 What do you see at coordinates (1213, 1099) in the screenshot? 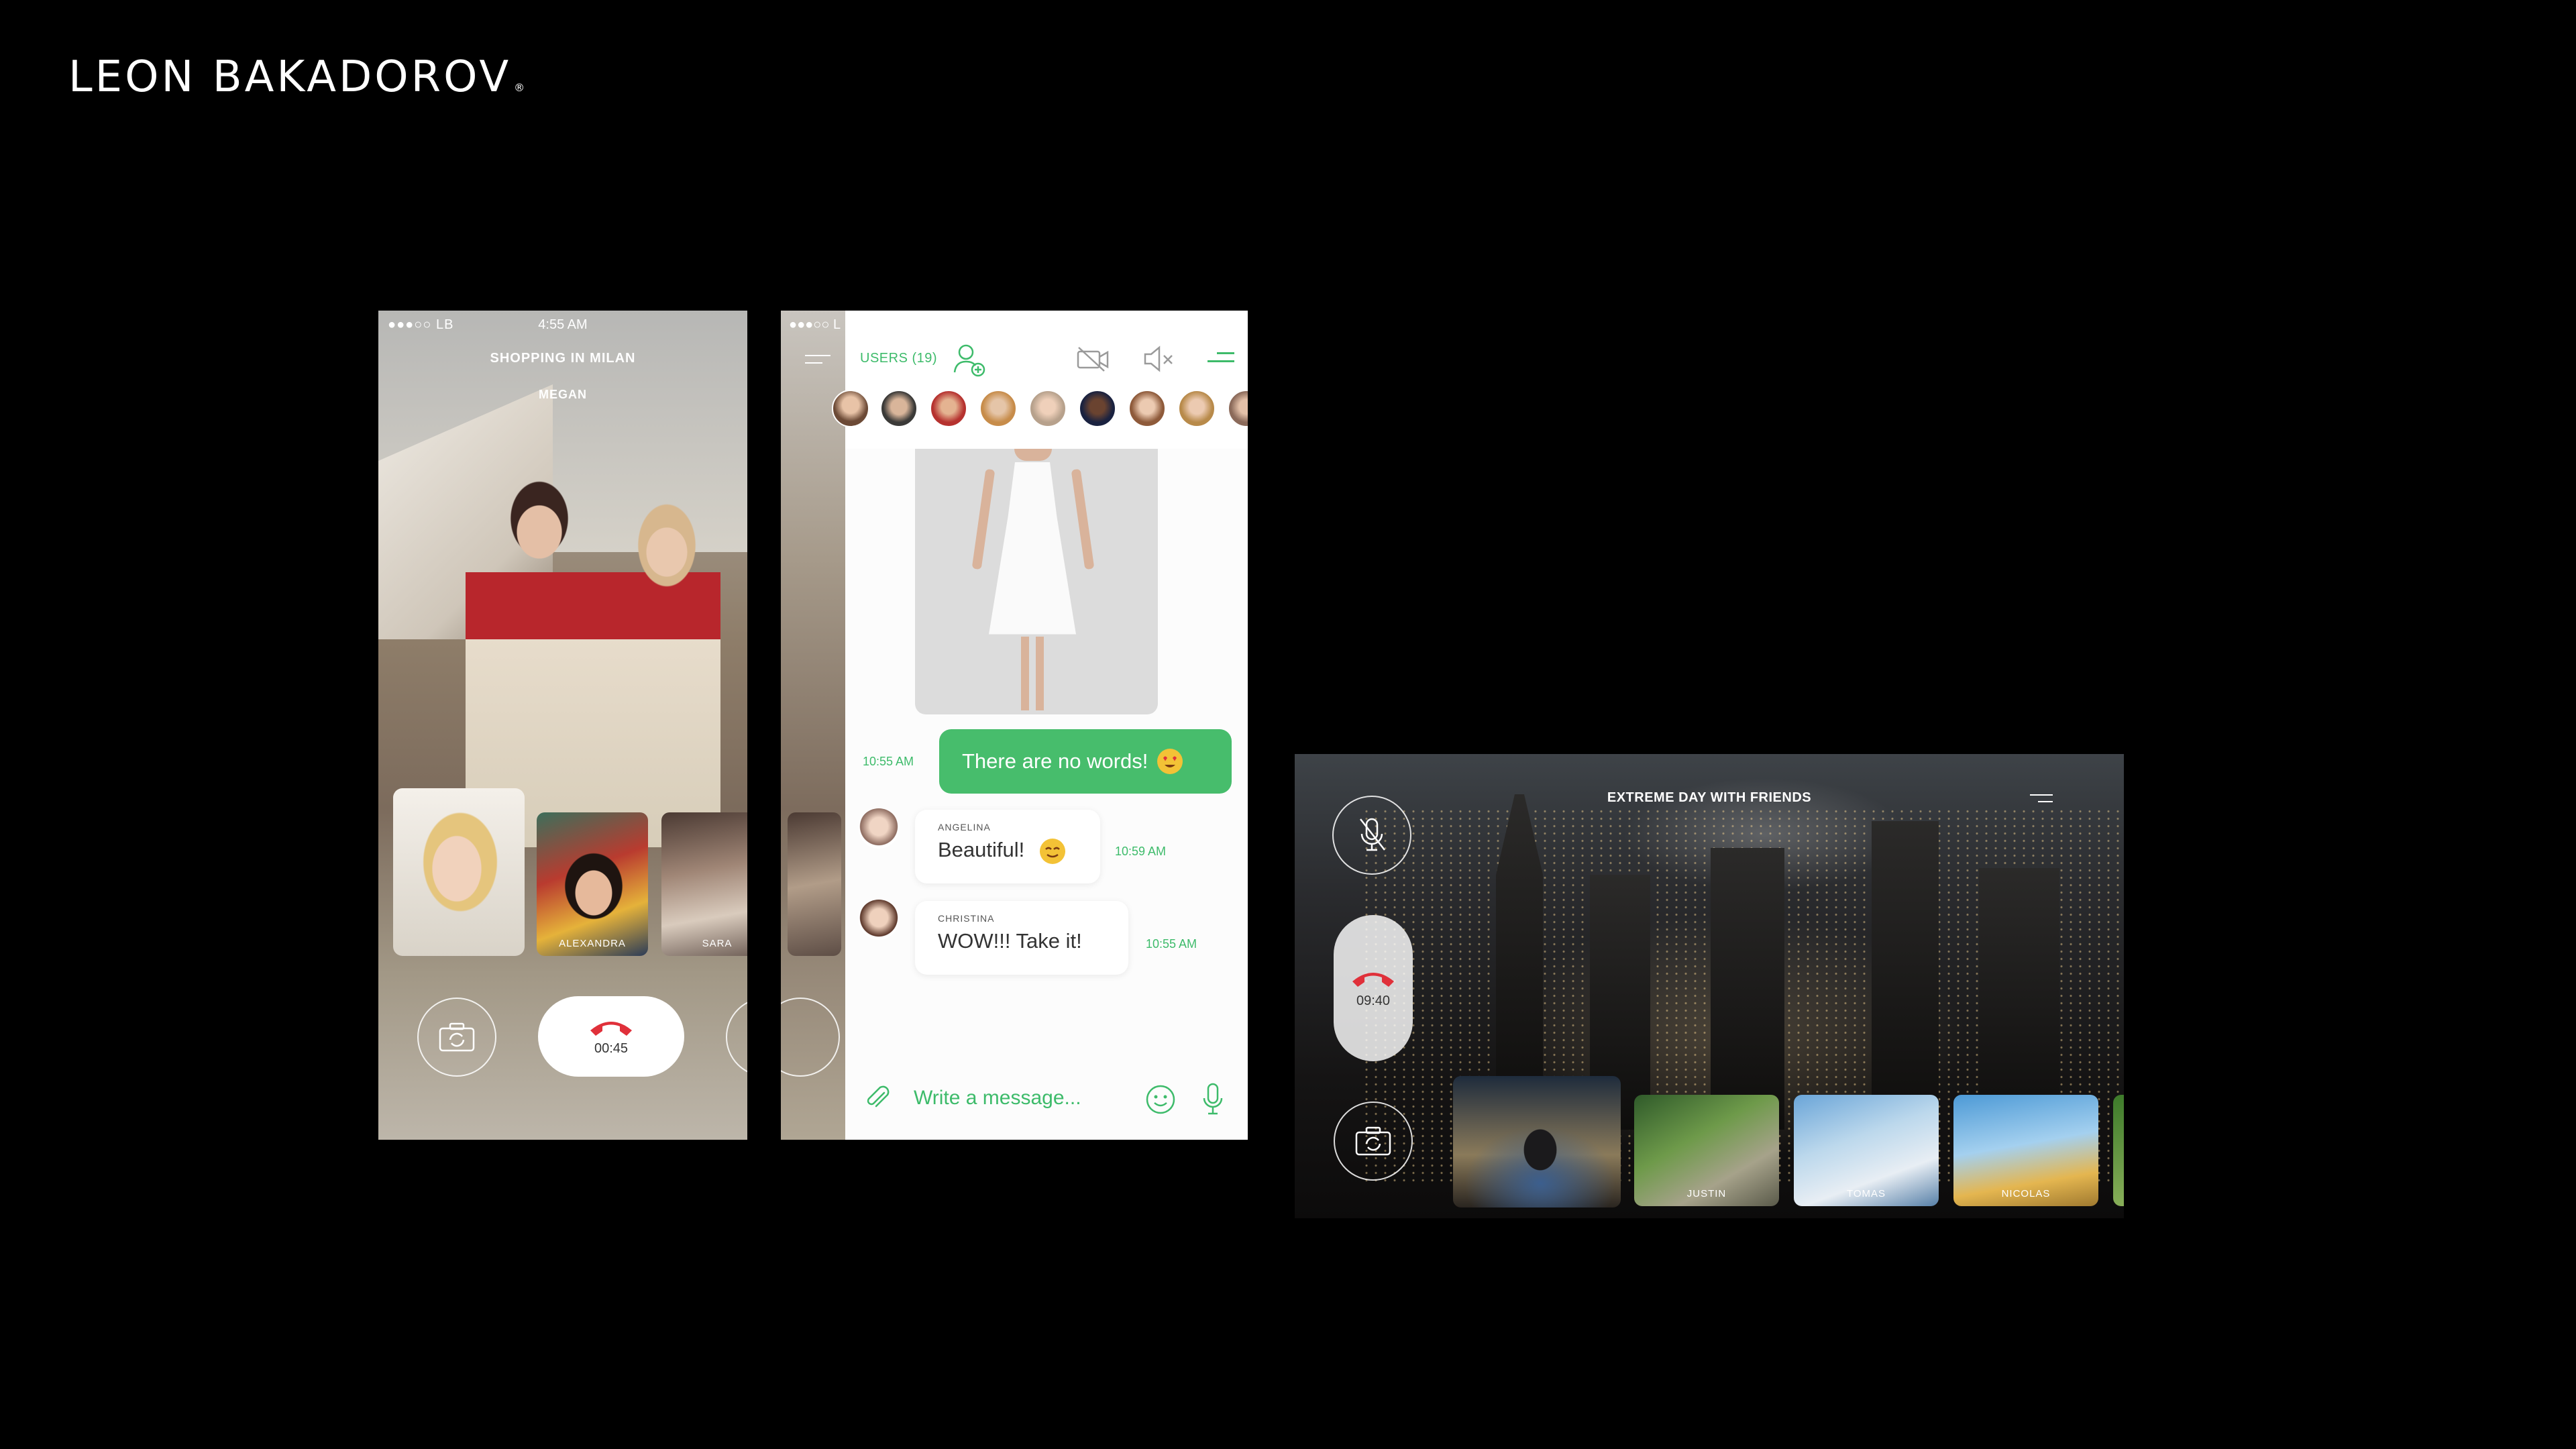
I see `microphone-icon` at bounding box center [1213, 1099].